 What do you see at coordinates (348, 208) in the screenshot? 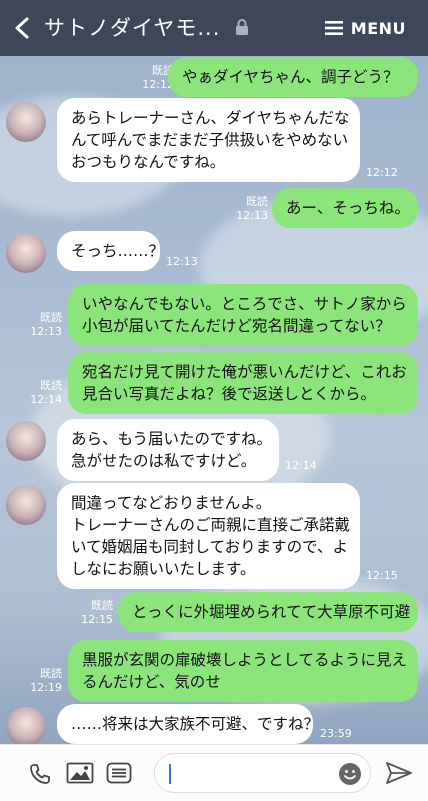
I see `message-text: あー、そっちね。` at bounding box center [348, 208].